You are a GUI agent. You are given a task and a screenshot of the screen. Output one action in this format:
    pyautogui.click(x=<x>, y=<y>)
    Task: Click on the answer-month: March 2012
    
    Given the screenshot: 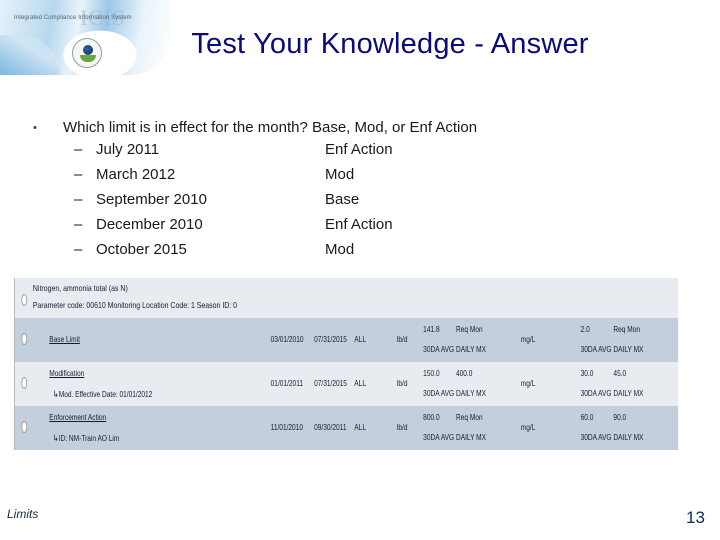 What is the action you would take?
    pyautogui.click(x=136, y=174)
    